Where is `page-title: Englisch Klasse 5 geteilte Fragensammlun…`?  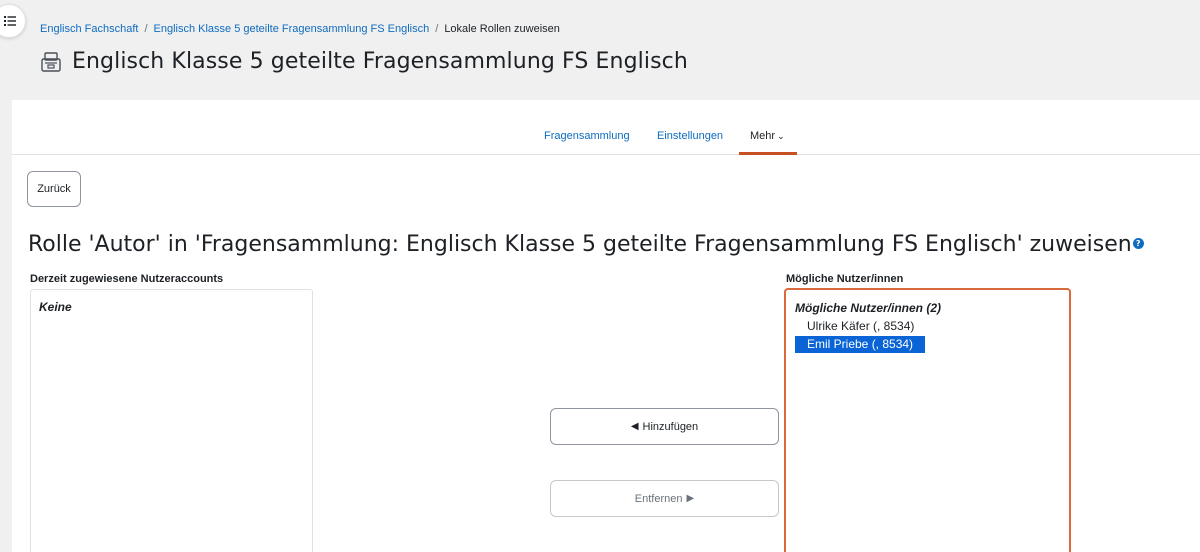 page-title: Englisch Klasse 5 geteilte Fragensammlun… is located at coordinates (380, 61).